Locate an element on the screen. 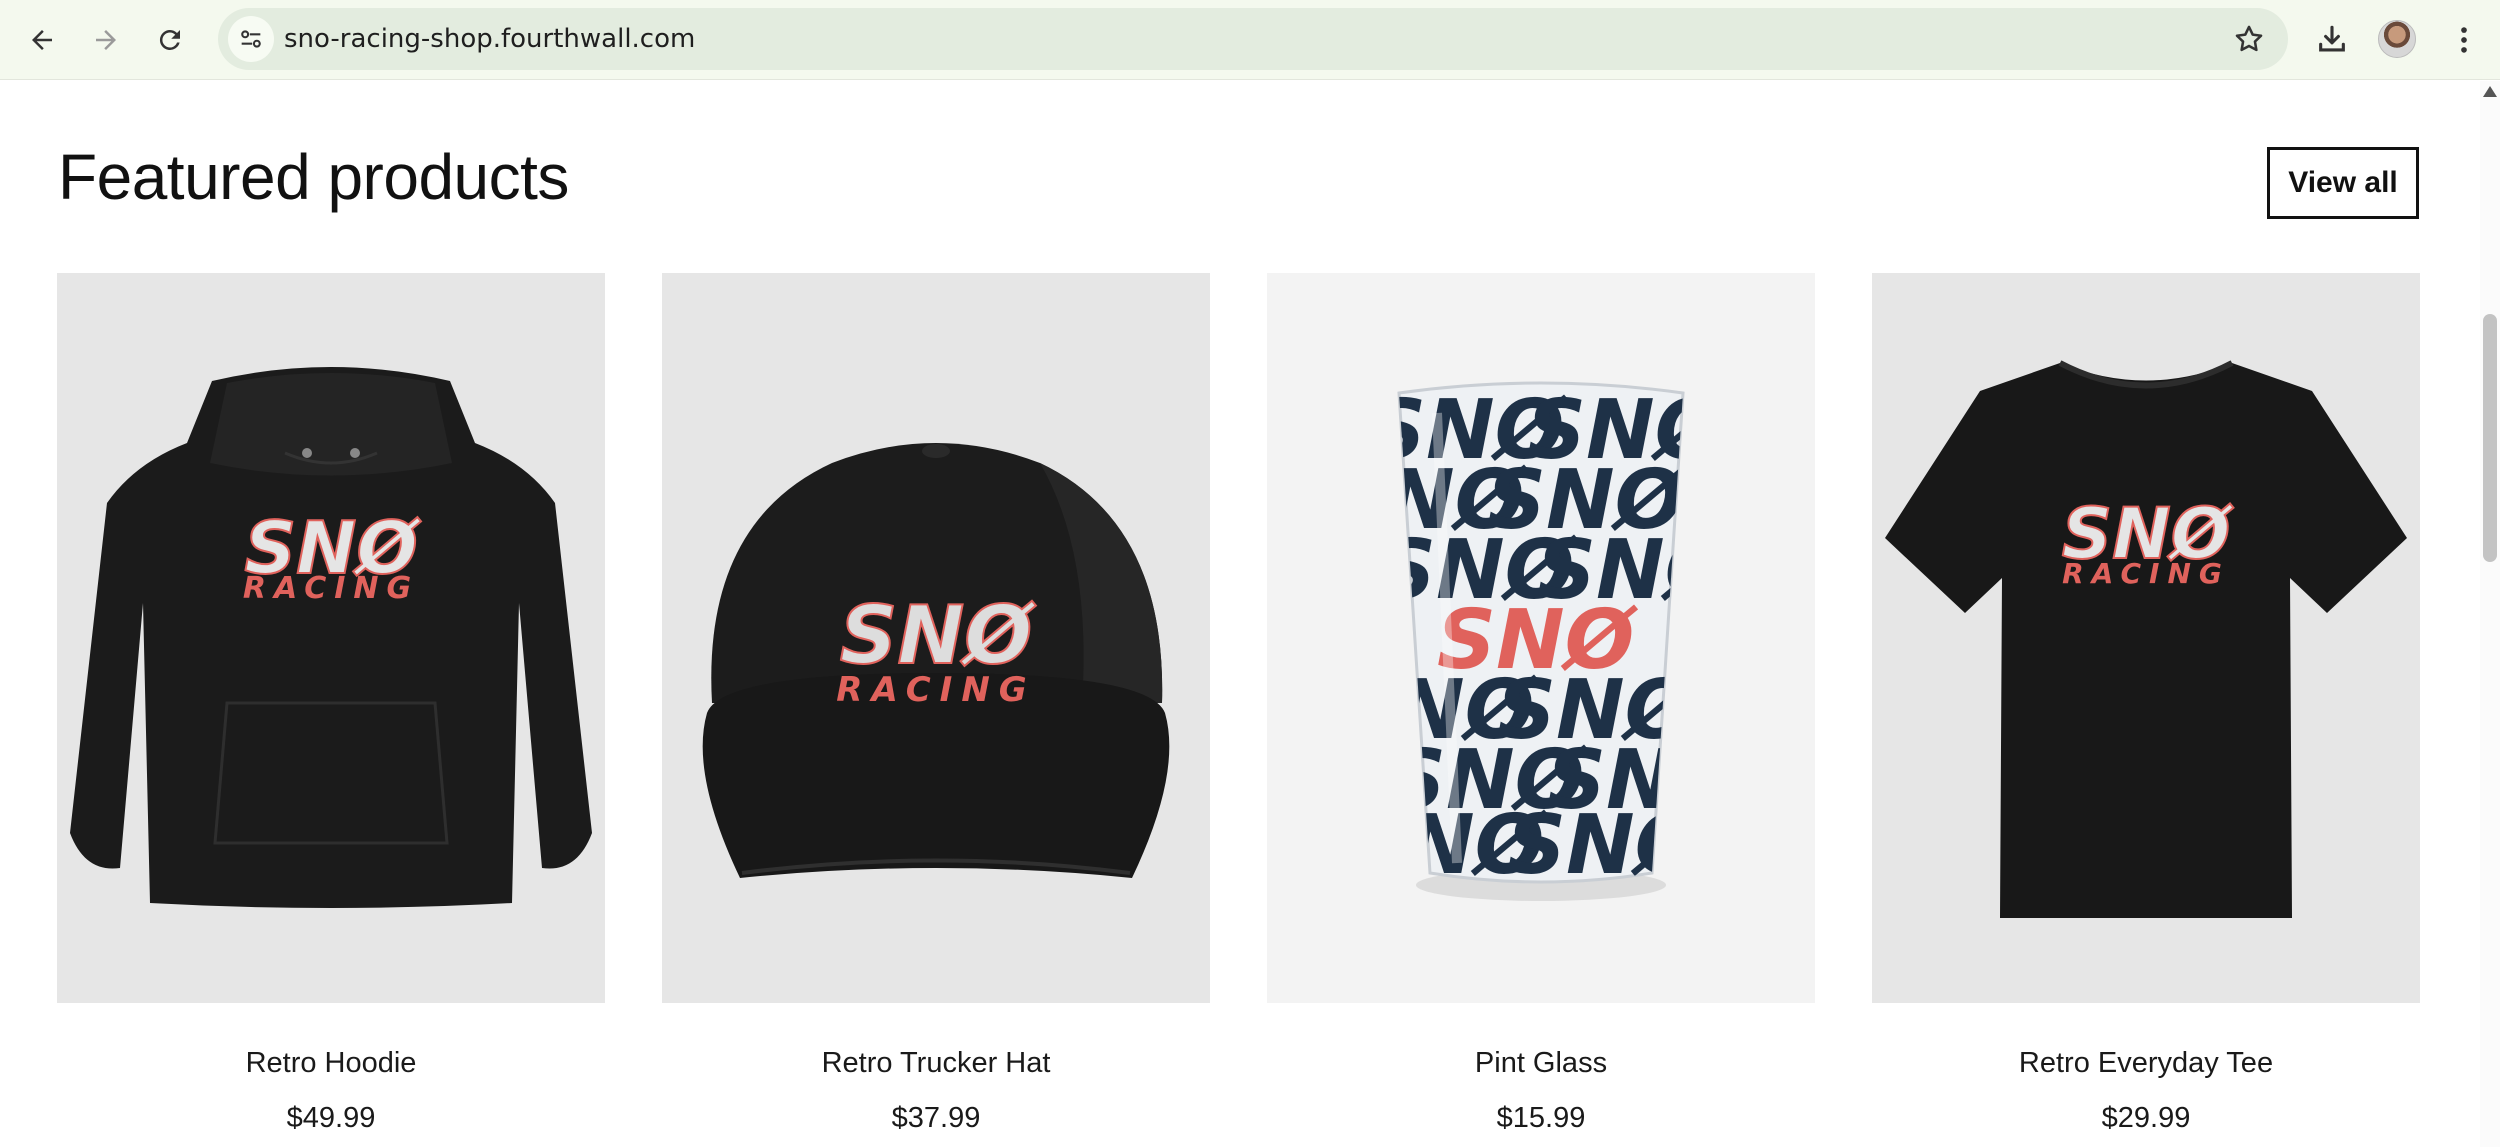 Image resolution: width=2500 pixels, height=1147 pixels. product-price: $49.99 is located at coordinates (331, 1118).